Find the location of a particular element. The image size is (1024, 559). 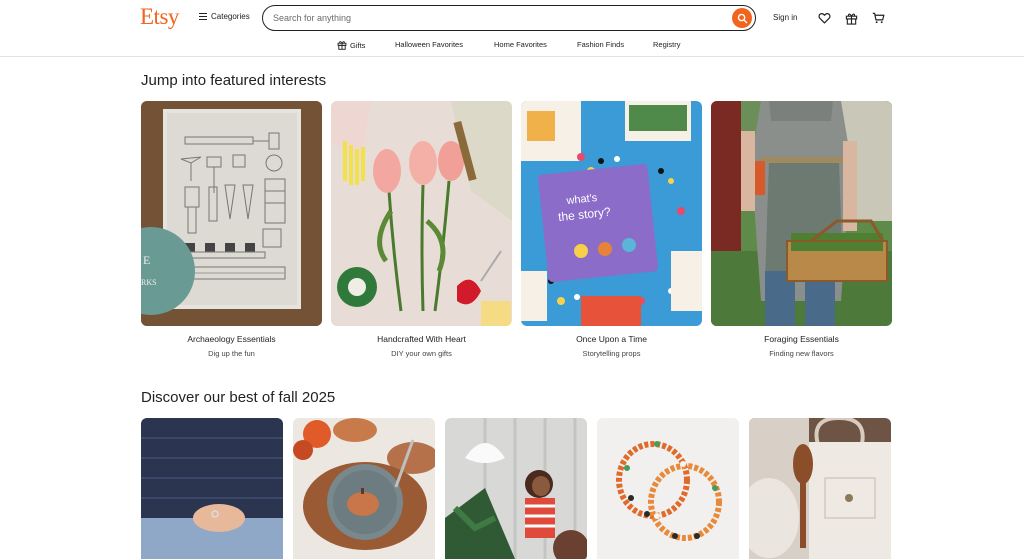

site-header: Etsy Categories Sign in is located at coordinates (512, 18).